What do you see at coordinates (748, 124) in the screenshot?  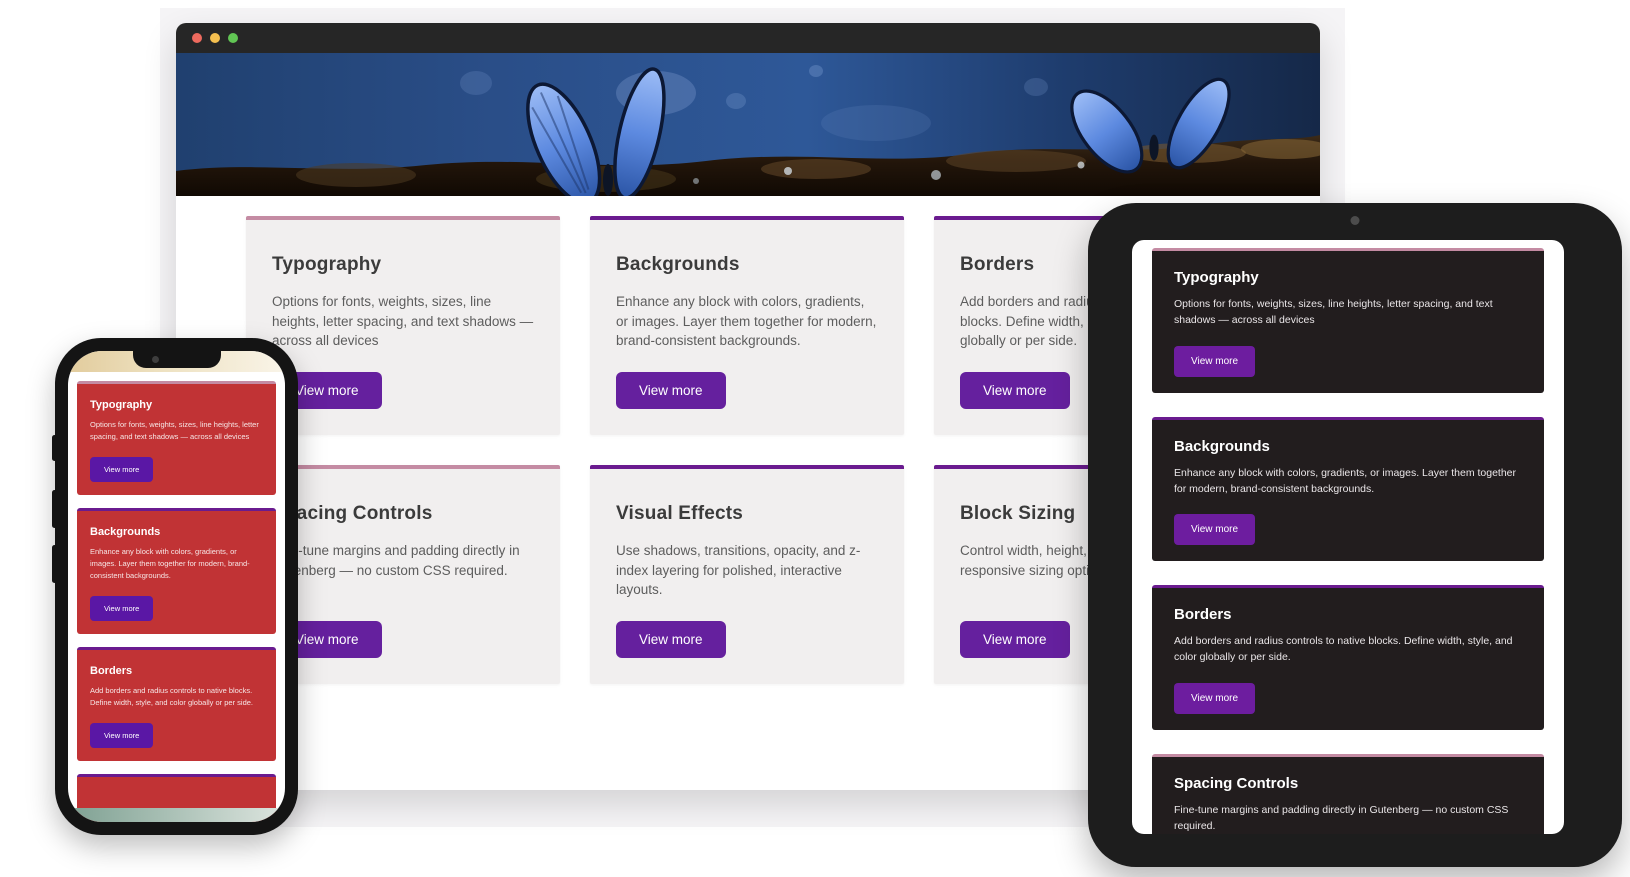 I see `hero-butterflies-image` at bounding box center [748, 124].